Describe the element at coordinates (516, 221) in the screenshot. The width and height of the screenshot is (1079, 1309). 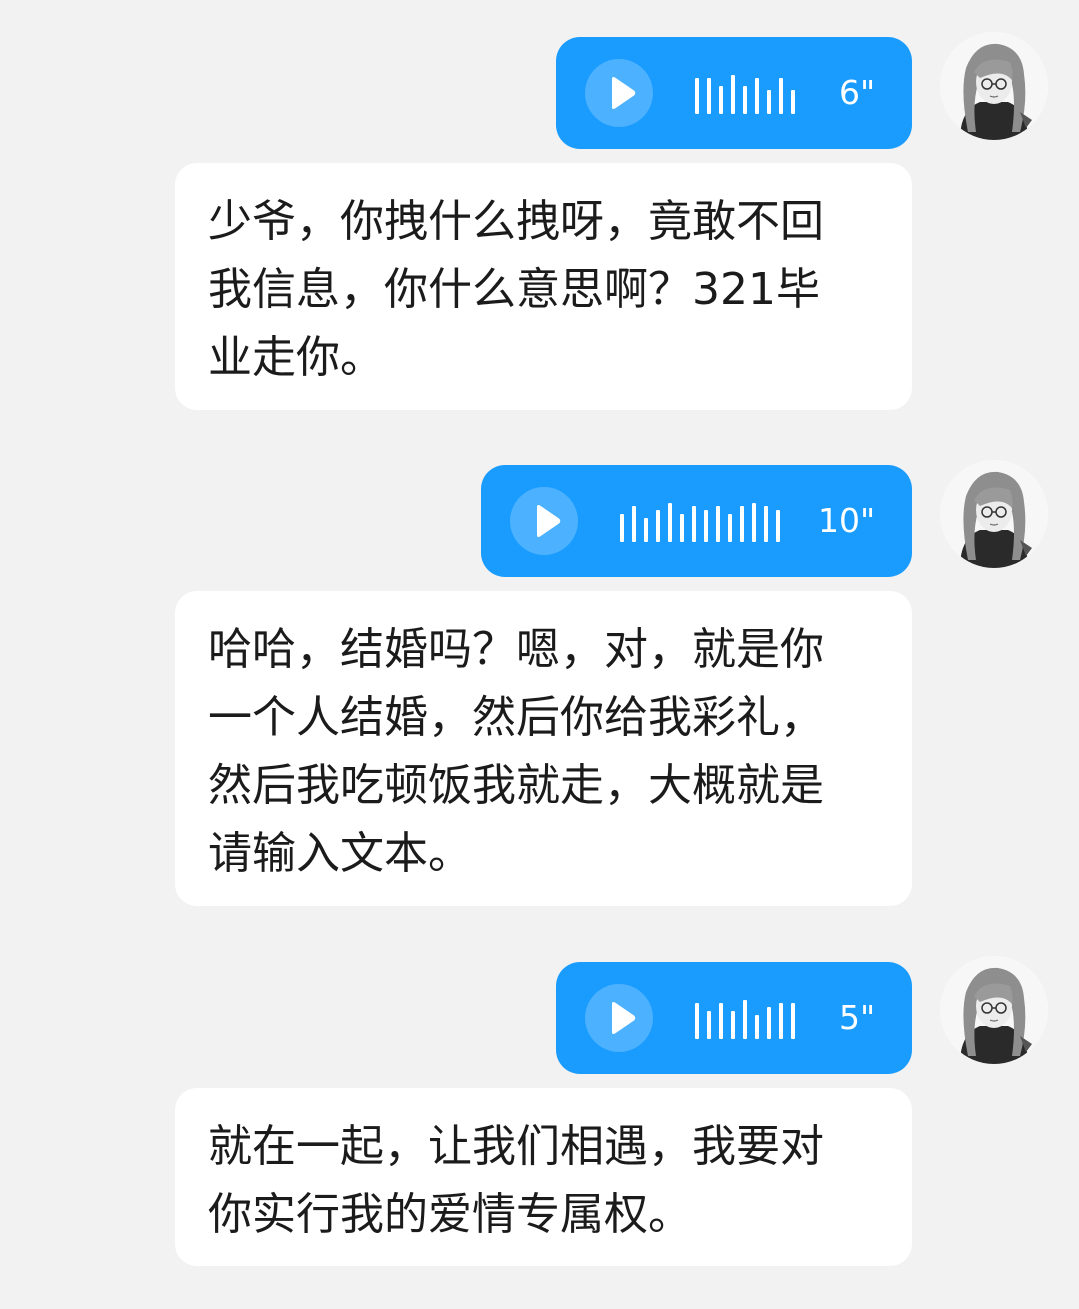
I see `message-line: 少爷，你拽什么拽呀，竟敢不回` at that location.